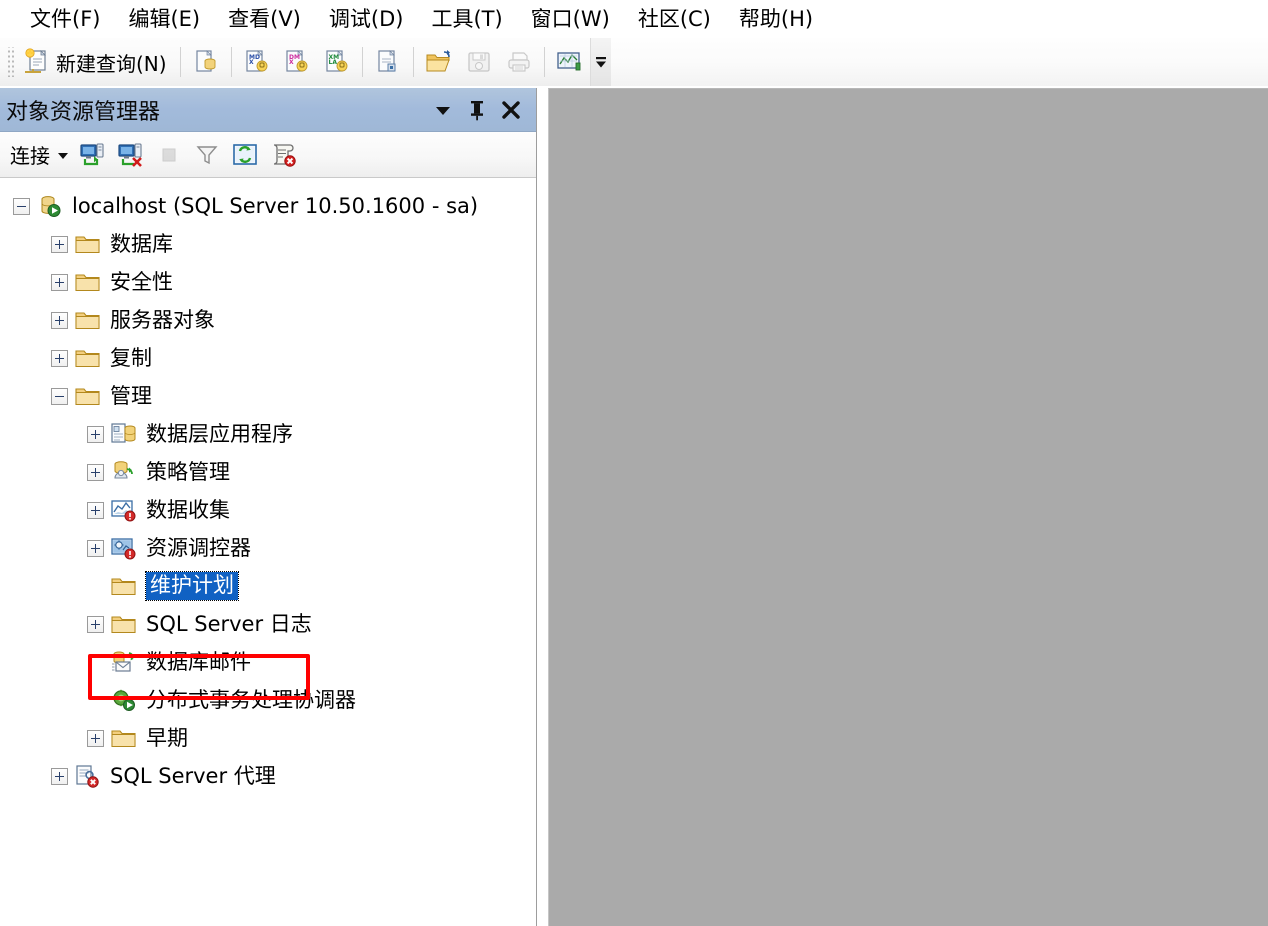 This screenshot has height=926, width=1268. Describe the element at coordinates (268, 738) in the screenshot. I see `tree-node-legacy: 早期` at that location.